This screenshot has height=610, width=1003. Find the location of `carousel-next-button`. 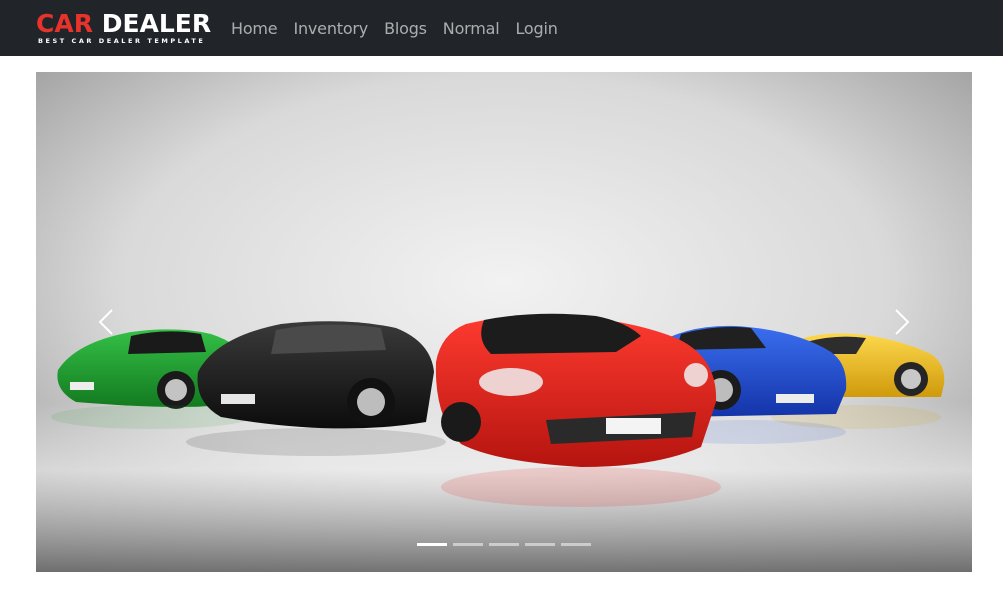

carousel-next-button is located at coordinates (902, 322).